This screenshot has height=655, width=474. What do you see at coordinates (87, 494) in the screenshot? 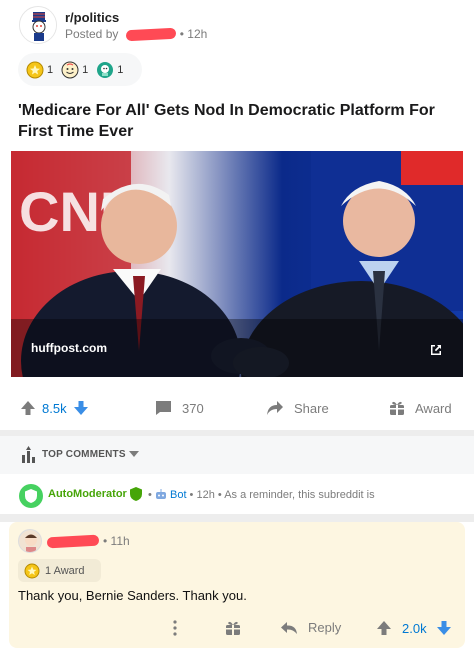
I see `automod-username: AutoModerator` at bounding box center [87, 494].